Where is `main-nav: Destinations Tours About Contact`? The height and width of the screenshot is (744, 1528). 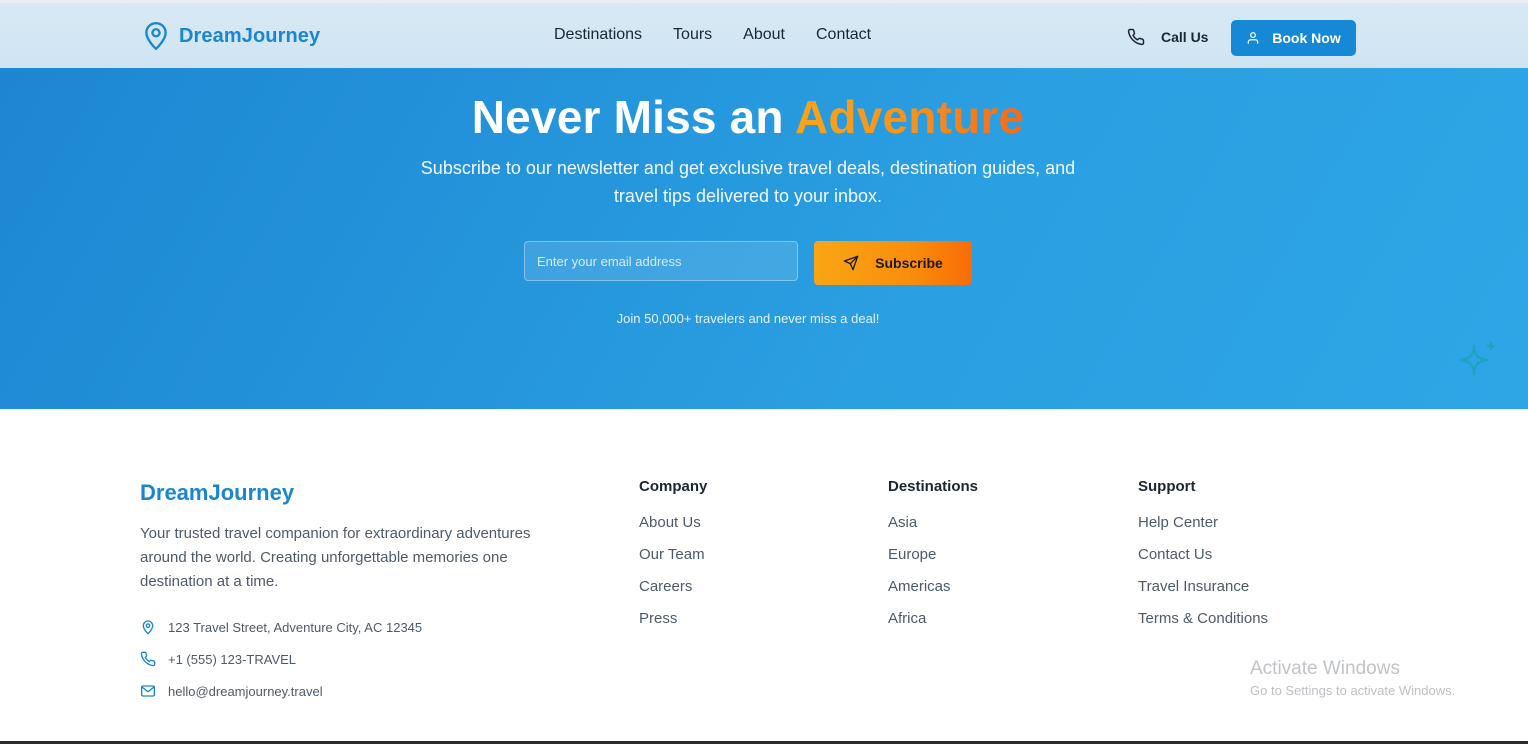
main-nav: Destinations Tours About Contact is located at coordinates (712, 35).